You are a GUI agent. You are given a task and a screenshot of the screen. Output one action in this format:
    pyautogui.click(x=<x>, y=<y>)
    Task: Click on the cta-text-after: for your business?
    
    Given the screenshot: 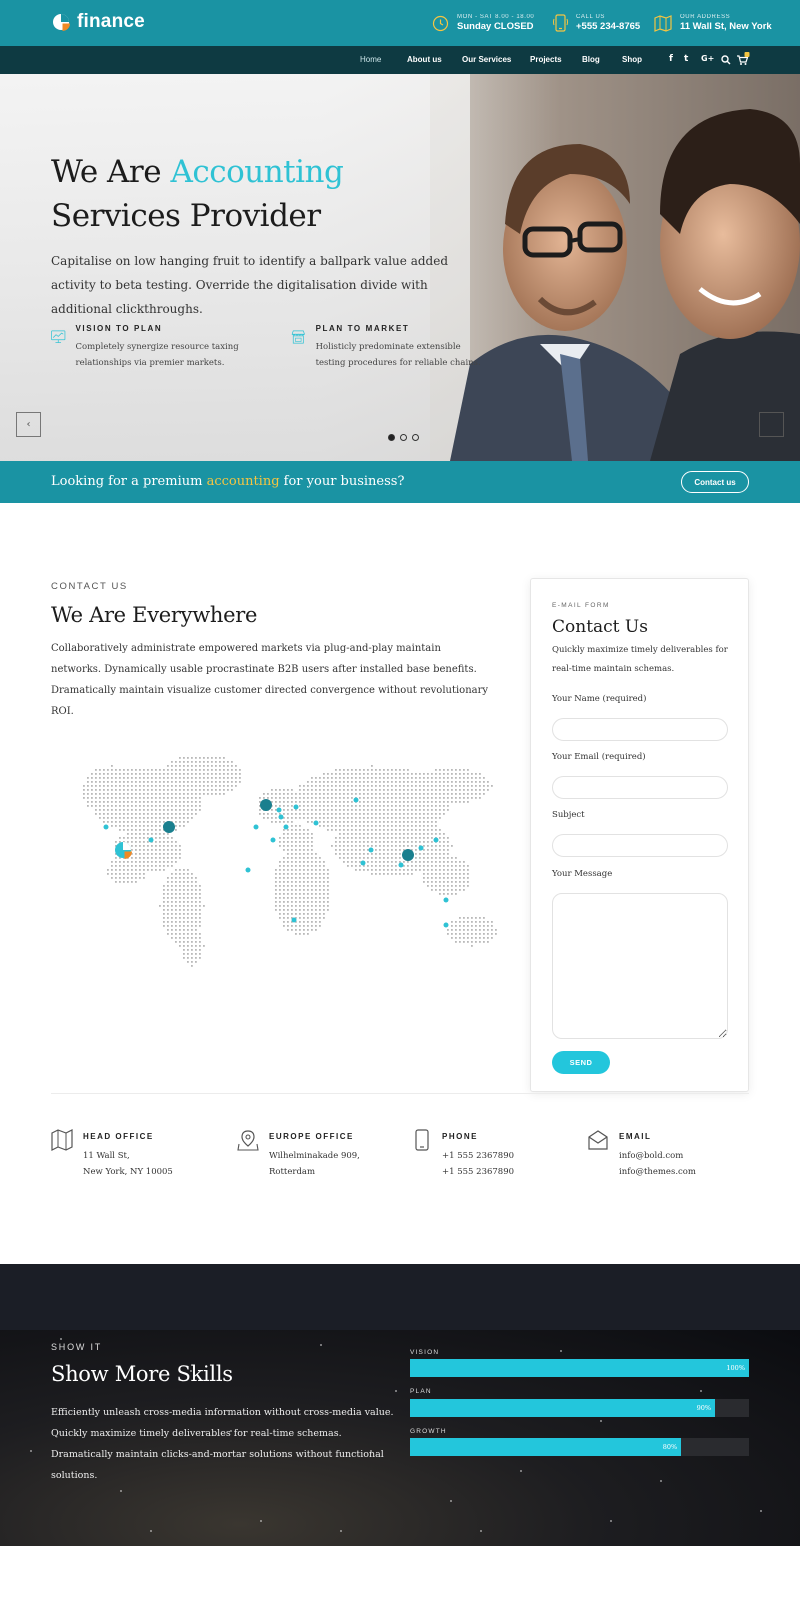 What is the action you would take?
    pyautogui.click(x=342, y=481)
    